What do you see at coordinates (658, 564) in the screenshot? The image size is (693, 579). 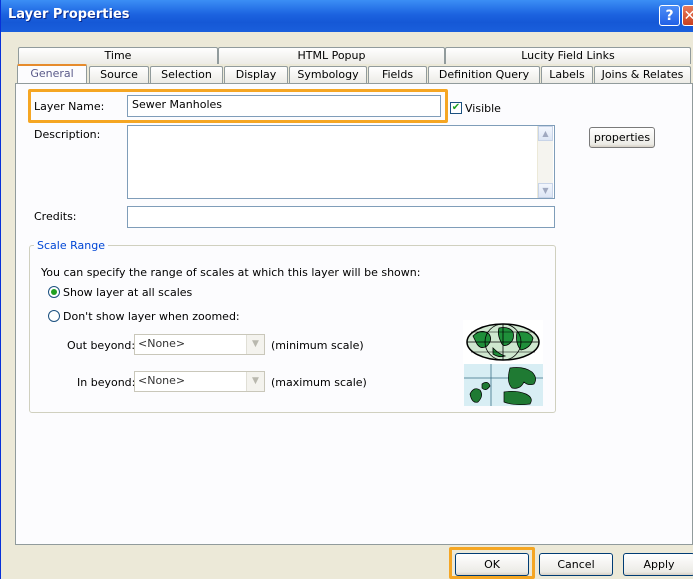 I see `apply-button: Apply` at bounding box center [658, 564].